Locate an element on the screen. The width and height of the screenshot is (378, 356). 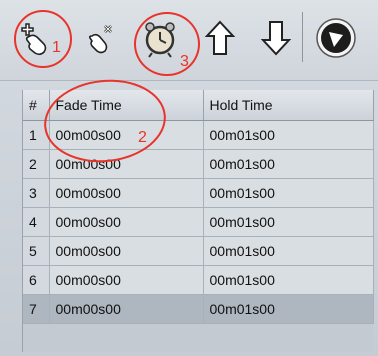
play-circle-icon is located at coordinates (336, 38).